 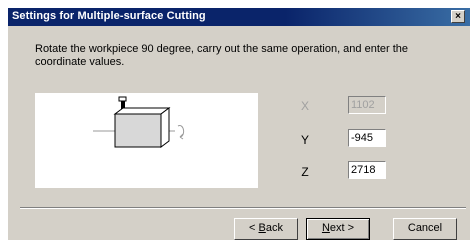 What do you see at coordinates (338, 229) in the screenshot?
I see `next-button: Next >` at bounding box center [338, 229].